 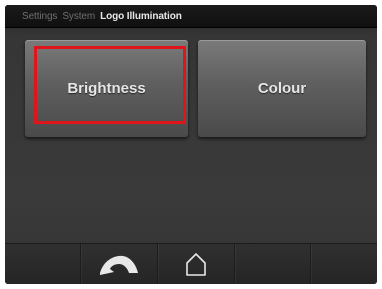 I want to click on brightness-button: Brightness, so click(x=106, y=88).